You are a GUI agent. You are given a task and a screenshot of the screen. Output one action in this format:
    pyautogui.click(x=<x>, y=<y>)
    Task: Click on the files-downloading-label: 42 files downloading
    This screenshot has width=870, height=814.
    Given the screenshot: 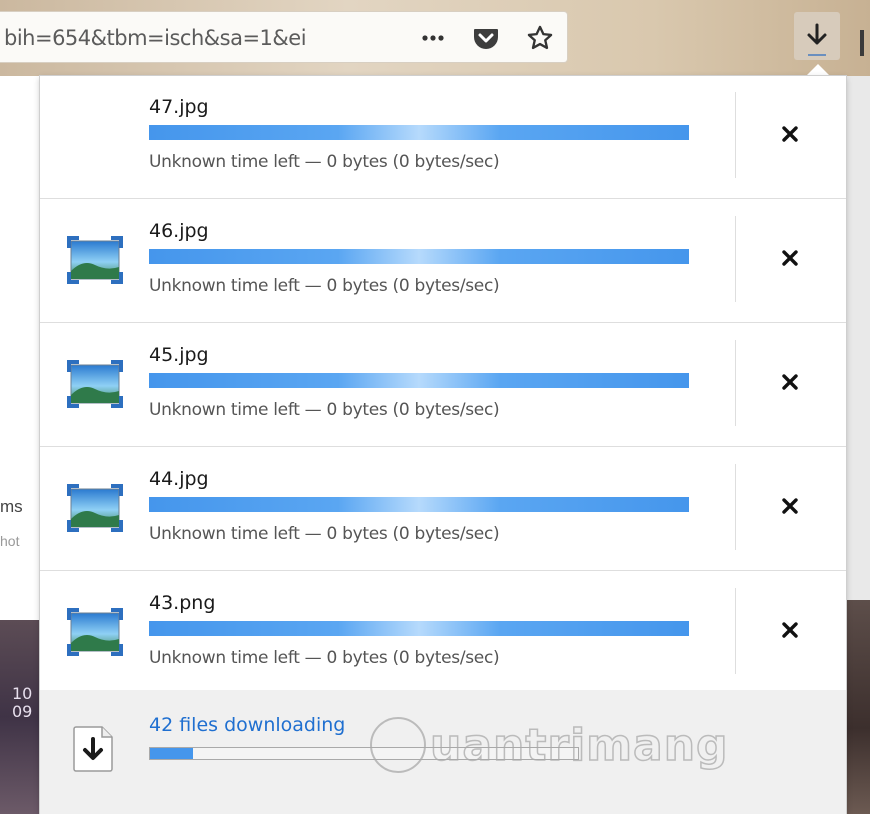 What is the action you would take?
    pyautogui.click(x=247, y=725)
    